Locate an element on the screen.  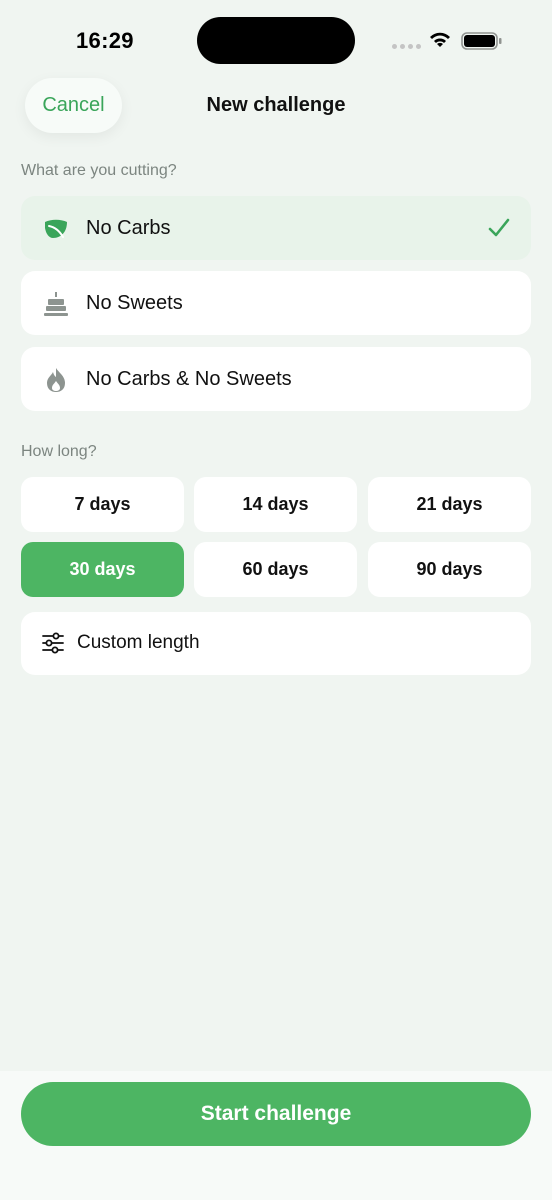
custom-length-button: Custom length is located at coordinates (276, 643).